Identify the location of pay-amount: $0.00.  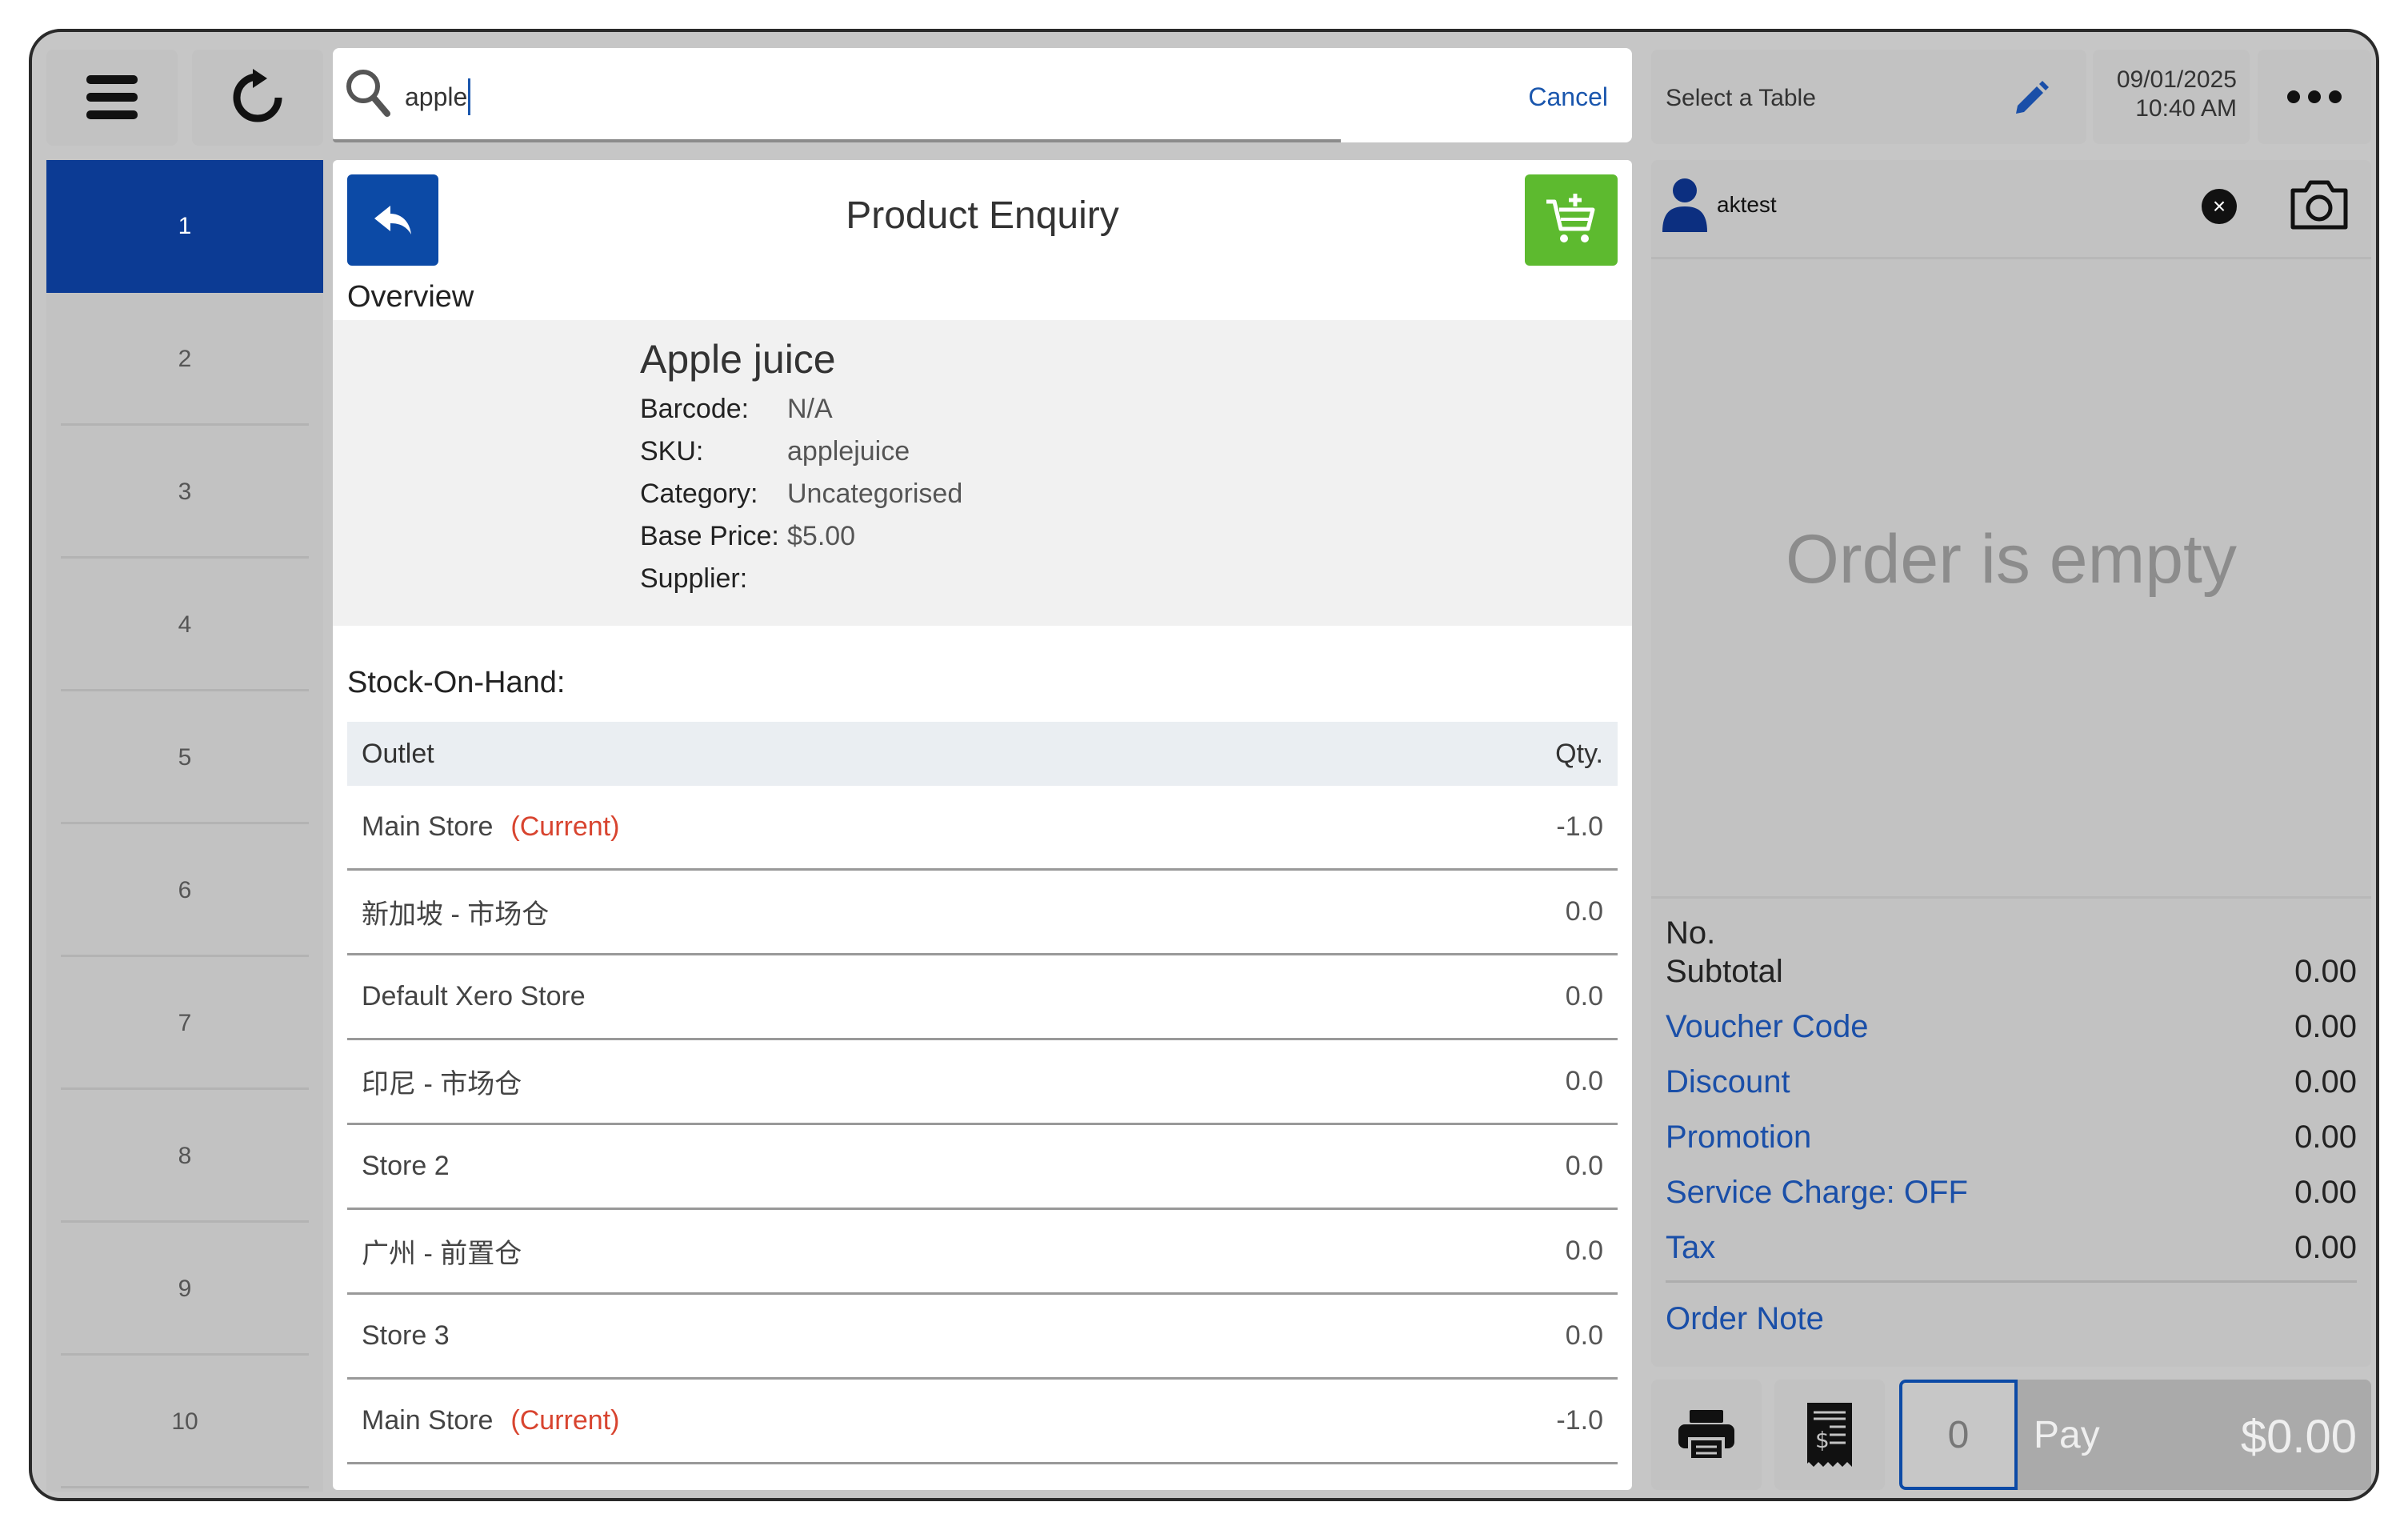
(2299, 1437).